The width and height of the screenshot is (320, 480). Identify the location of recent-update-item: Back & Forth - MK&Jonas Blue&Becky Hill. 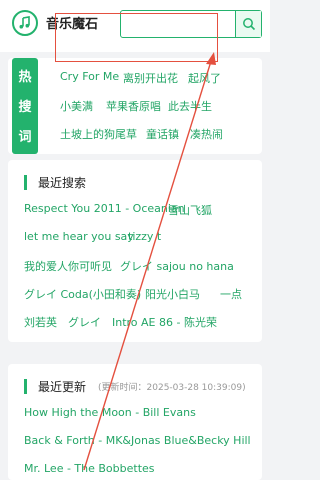
(137, 440).